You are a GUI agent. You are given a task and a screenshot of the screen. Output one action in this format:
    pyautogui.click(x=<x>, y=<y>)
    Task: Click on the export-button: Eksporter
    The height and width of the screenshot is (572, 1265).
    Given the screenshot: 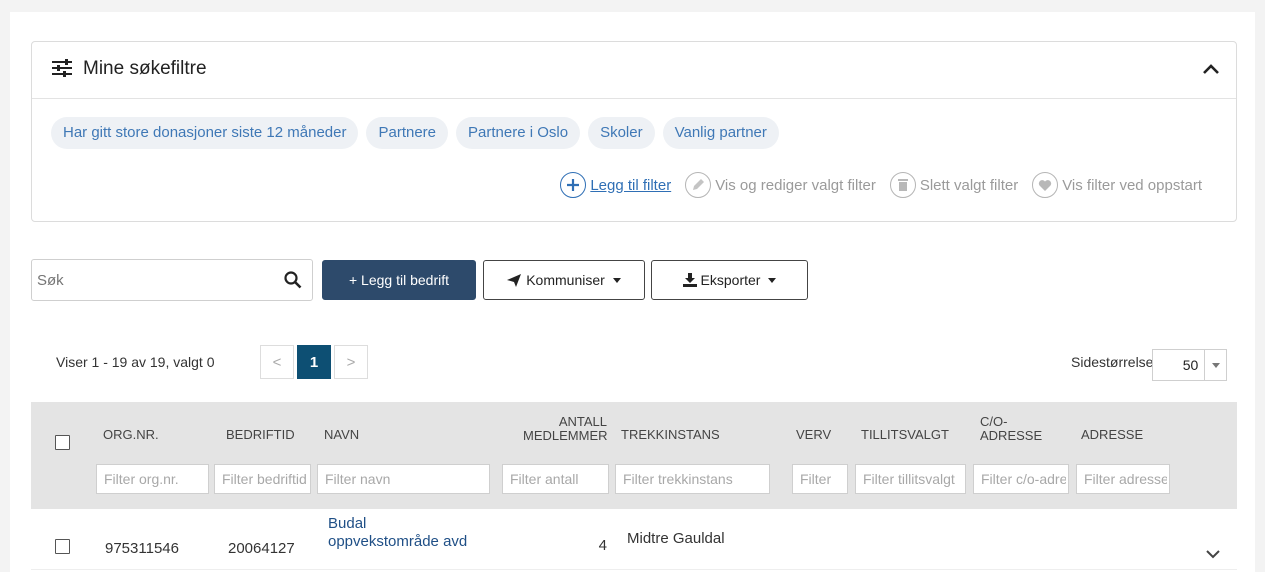 What is the action you would take?
    pyautogui.click(x=729, y=280)
    